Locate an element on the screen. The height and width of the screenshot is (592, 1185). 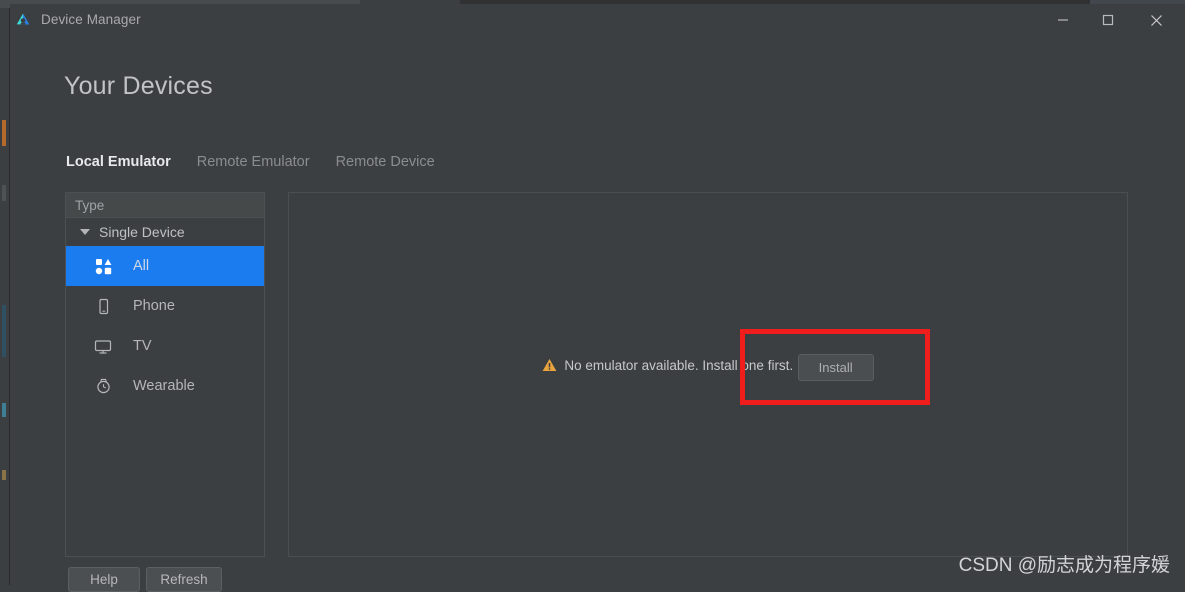
tab-remote-device: Remote Device is located at coordinates (385, 164).